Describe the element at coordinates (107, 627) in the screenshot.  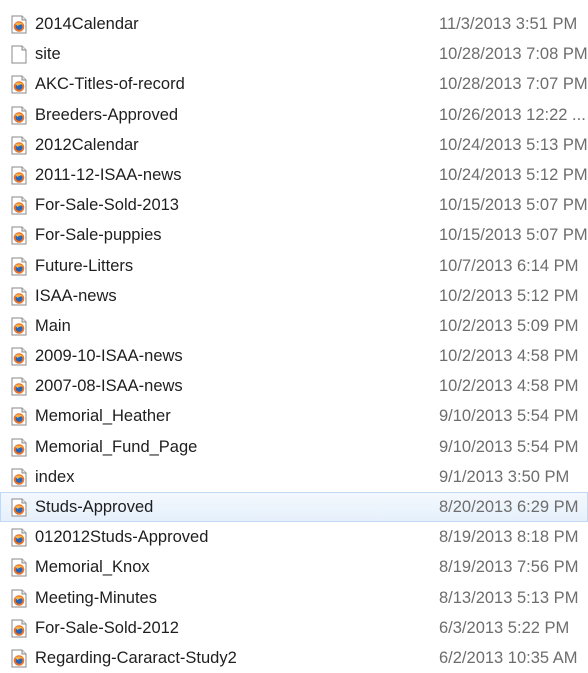
I see `file-name: For-Sale-Sold-2012` at that location.